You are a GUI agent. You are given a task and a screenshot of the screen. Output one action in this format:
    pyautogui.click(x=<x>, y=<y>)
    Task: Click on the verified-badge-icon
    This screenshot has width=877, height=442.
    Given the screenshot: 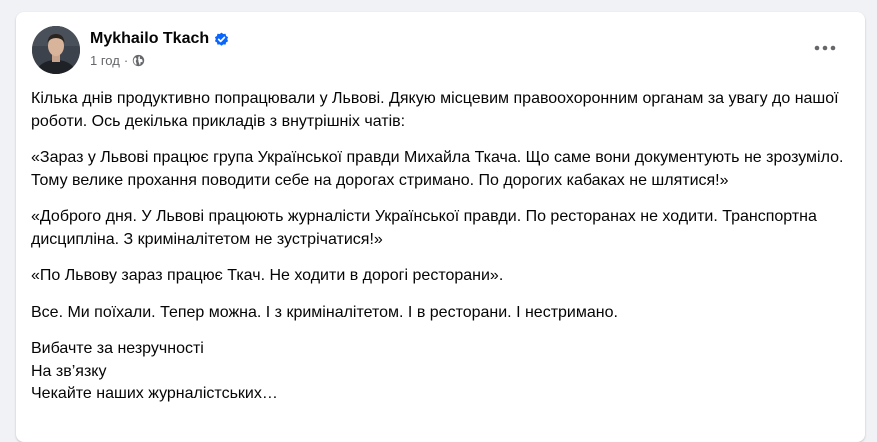 What is the action you would take?
    pyautogui.click(x=221, y=39)
    